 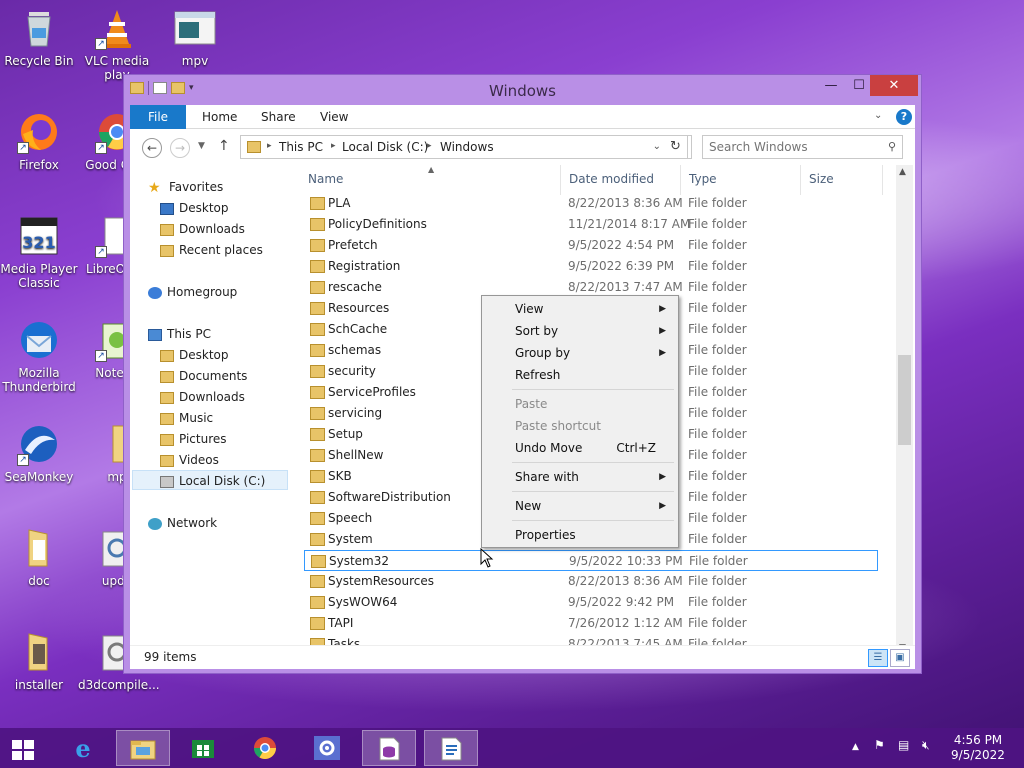 What do you see at coordinates (591, 266) in the screenshot?
I see `file-row: Registration 9/5/2022 6:39 PM File folder` at bounding box center [591, 266].